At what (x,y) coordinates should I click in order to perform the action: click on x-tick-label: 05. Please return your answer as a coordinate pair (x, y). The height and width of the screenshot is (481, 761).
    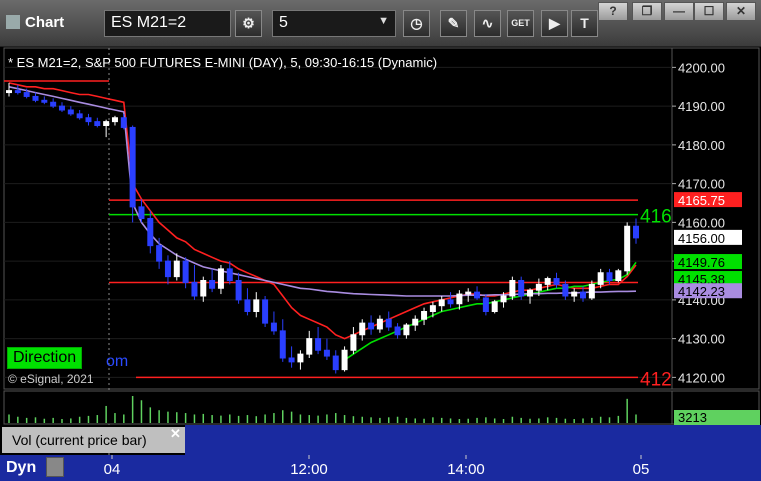
    Looking at the image, I should click on (641, 469).